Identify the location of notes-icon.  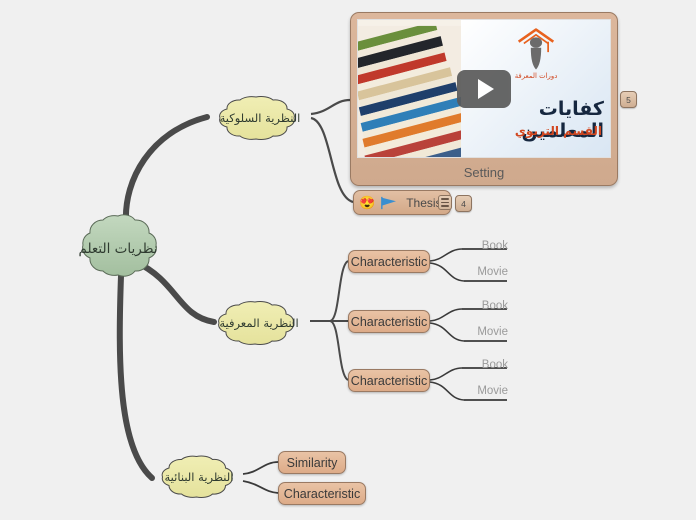
(445, 202).